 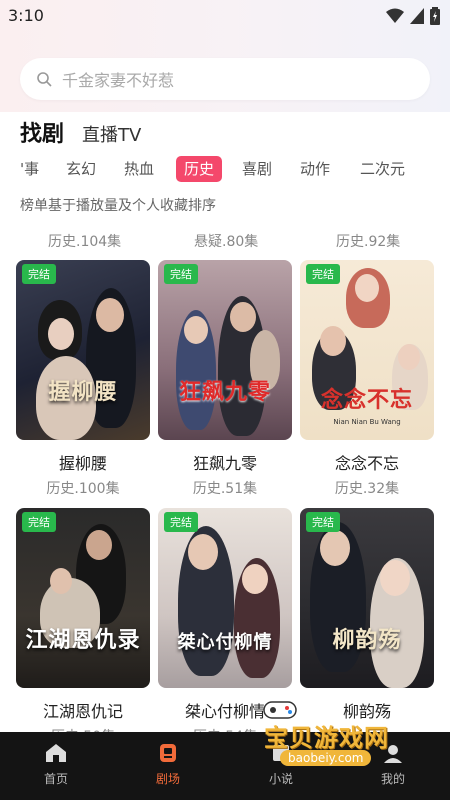 I want to click on drama-card: 完结 江湖恩仇录 江湖恩仇记 历史.50集, so click(x=83, y=627).